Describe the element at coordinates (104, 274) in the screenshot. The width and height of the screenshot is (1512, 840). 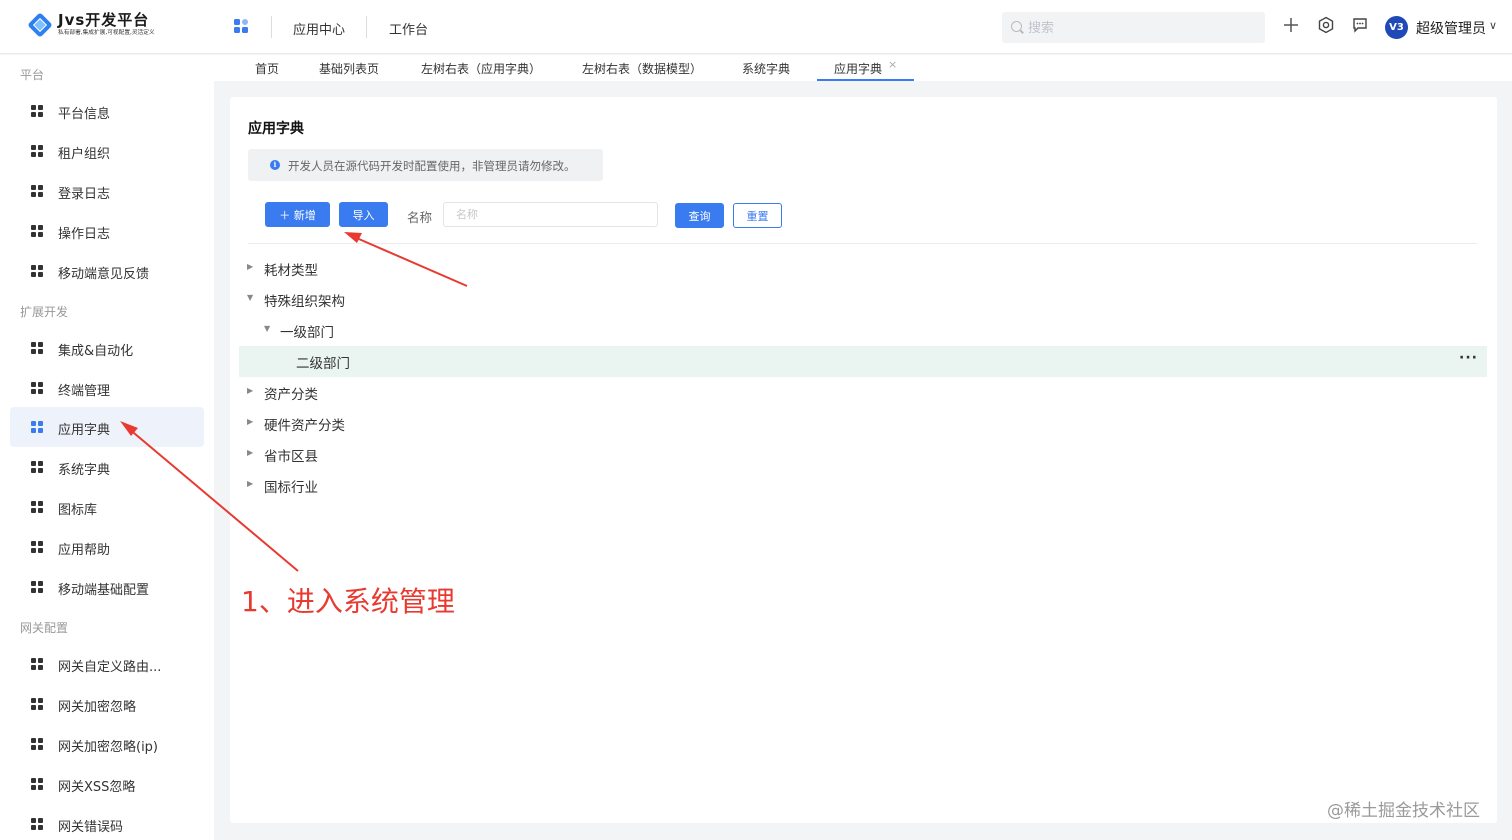
I see `sidebar-item-label: 移动端意见反馈` at that location.